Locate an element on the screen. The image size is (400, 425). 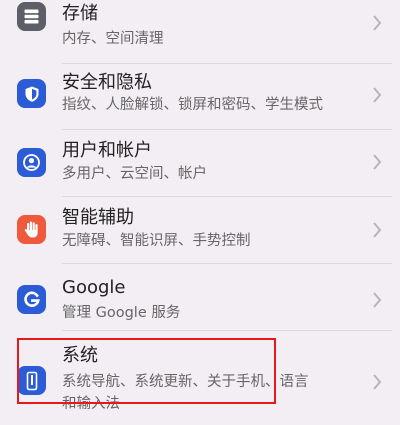
accessibility-title: 智能辅助 is located at coordinates (98, 217).